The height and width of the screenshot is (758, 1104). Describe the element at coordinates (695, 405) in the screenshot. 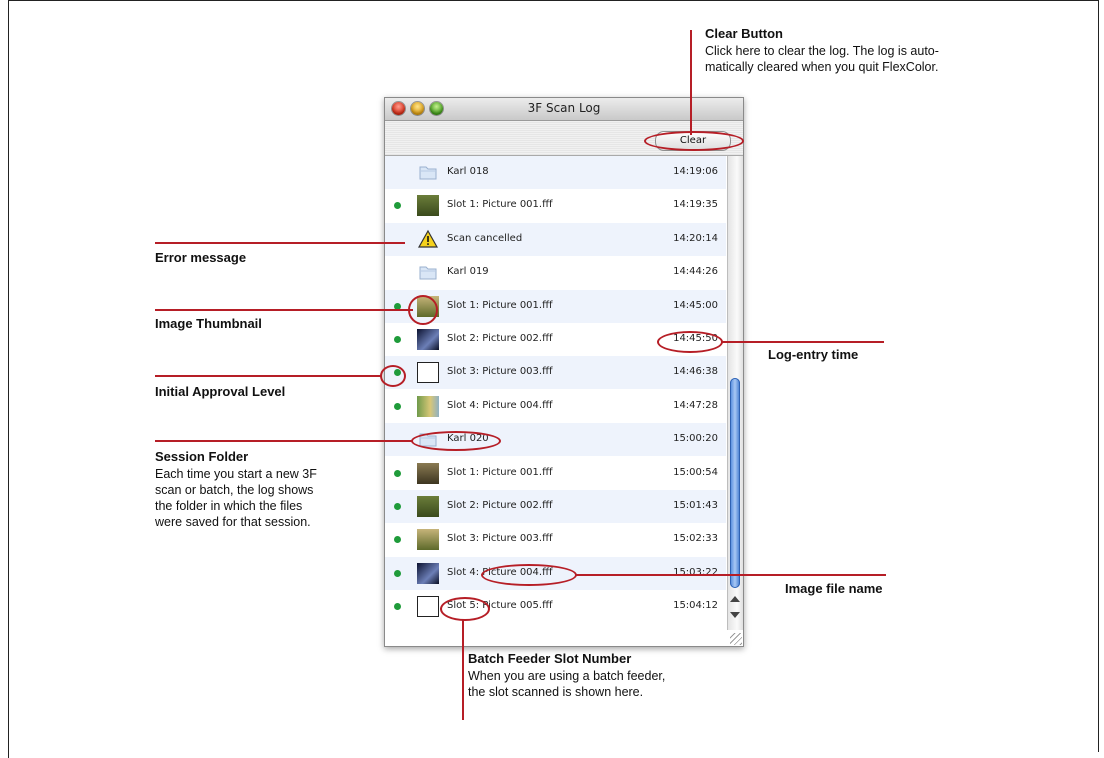

I see `log-entry-time: 14:47:28` at that location.